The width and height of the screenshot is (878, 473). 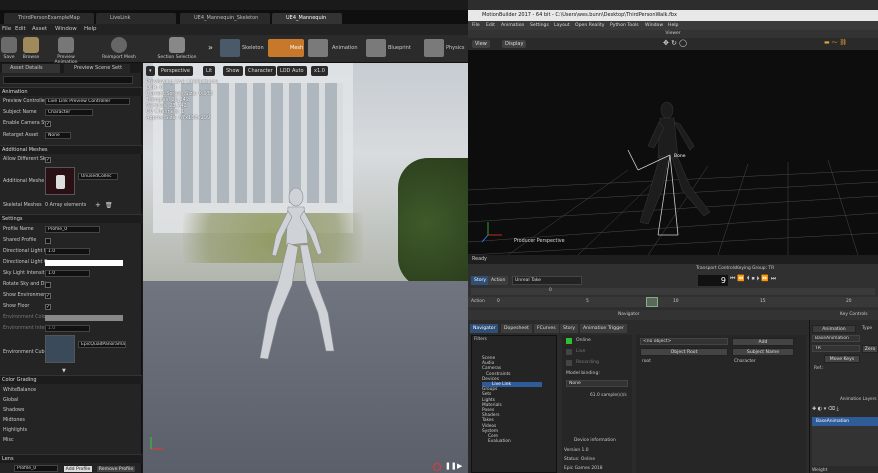 What do you see at coordinates (98, 176) in the screenshot?
I see `additional-mesh-select: UnusedCollec` at bounding box center [98, 176].